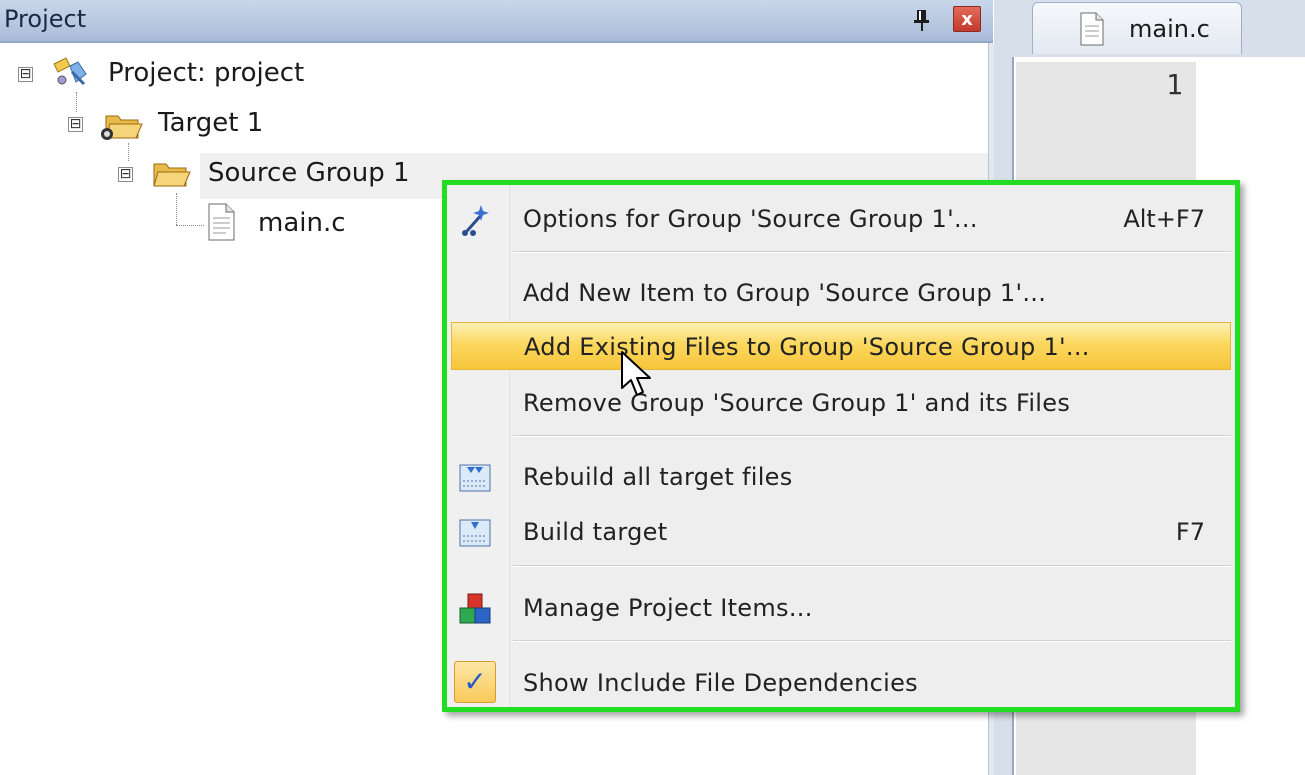  I want to click on options-wand-icon, so click(475, 219).